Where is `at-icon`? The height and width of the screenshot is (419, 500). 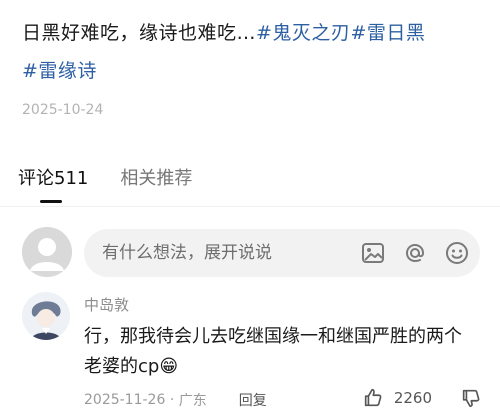 at-icon is located at coordinates (415, 253).